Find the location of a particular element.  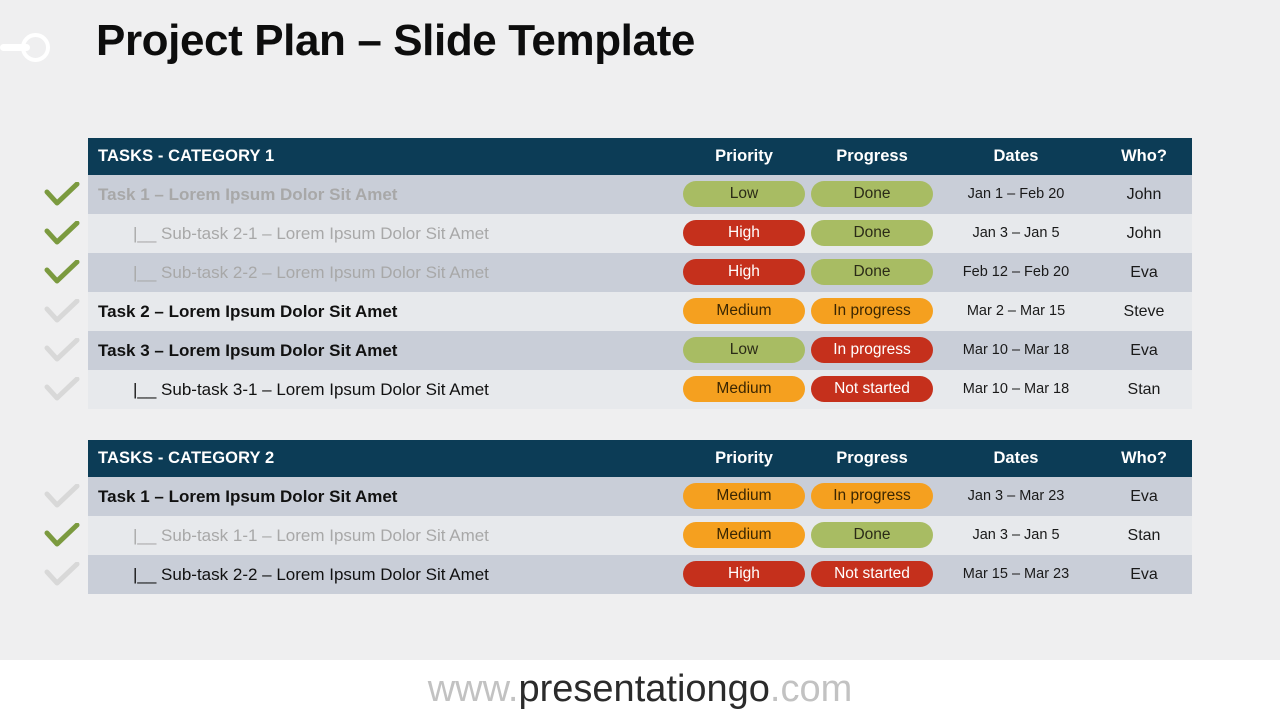

dates-cell: Feb 12 – Feb 20 is located at coordinates (1016, 272).